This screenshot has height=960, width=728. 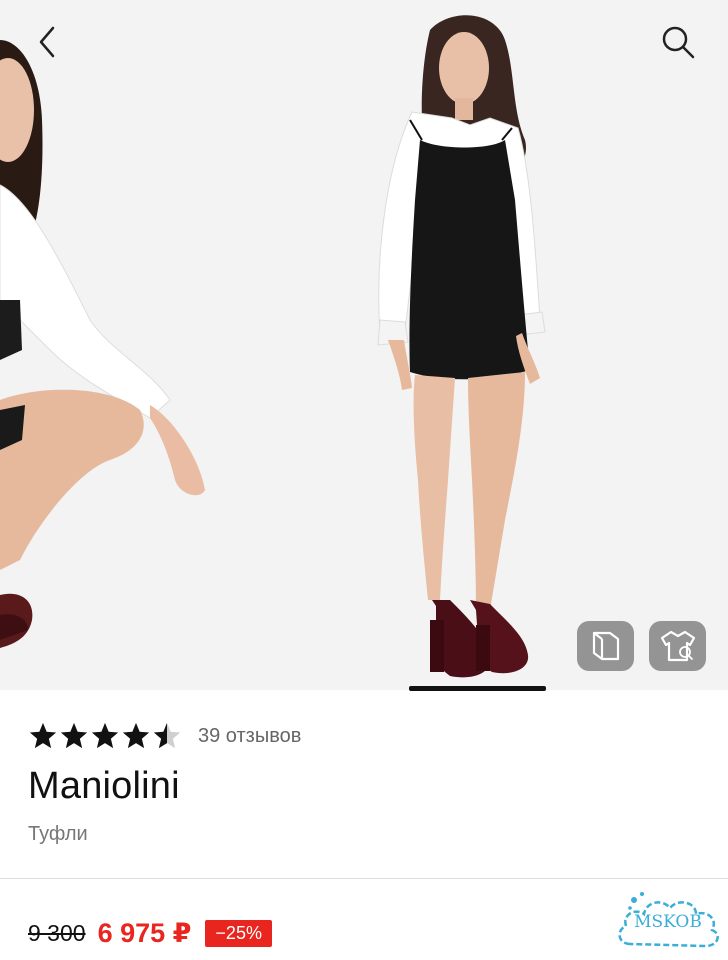 I want to click on old-price: 9 300, so click(x=57, y=932).